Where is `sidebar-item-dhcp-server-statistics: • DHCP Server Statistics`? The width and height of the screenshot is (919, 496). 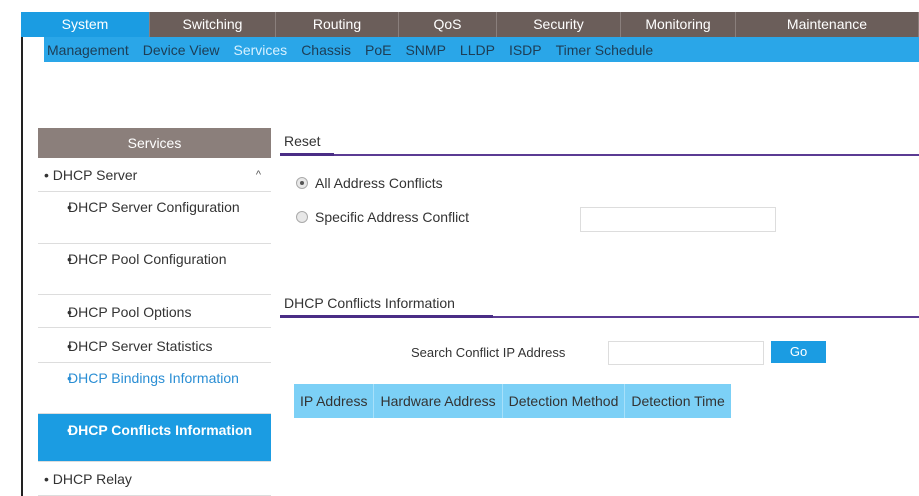 sidebar-item-dhcp-server-statistics: • DHCP Server Statistics is located at coordinates (154, 345).